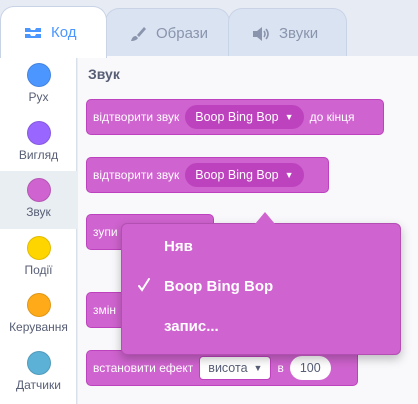 The height and width of the screenshot is (404, 418). What do you see at coordinates (310, 368) in the screenshot?
I see `effect-value-input: 100` at bounding box center [310, 368].